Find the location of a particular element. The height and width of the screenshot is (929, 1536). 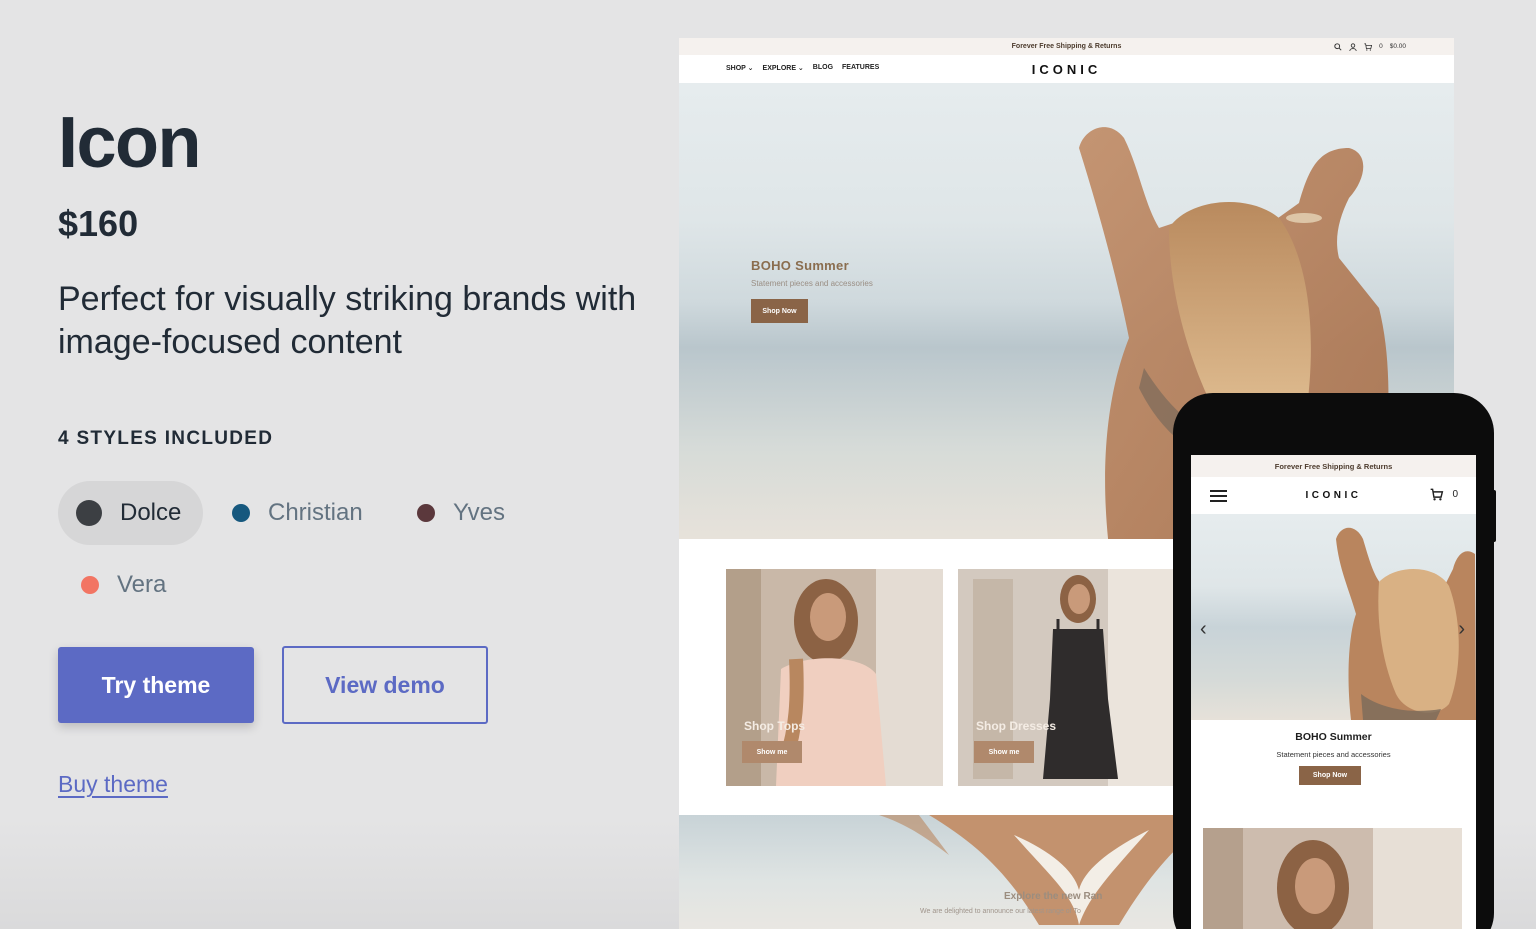

store-logo: ICONIC is located at coordinates (1066, 69).